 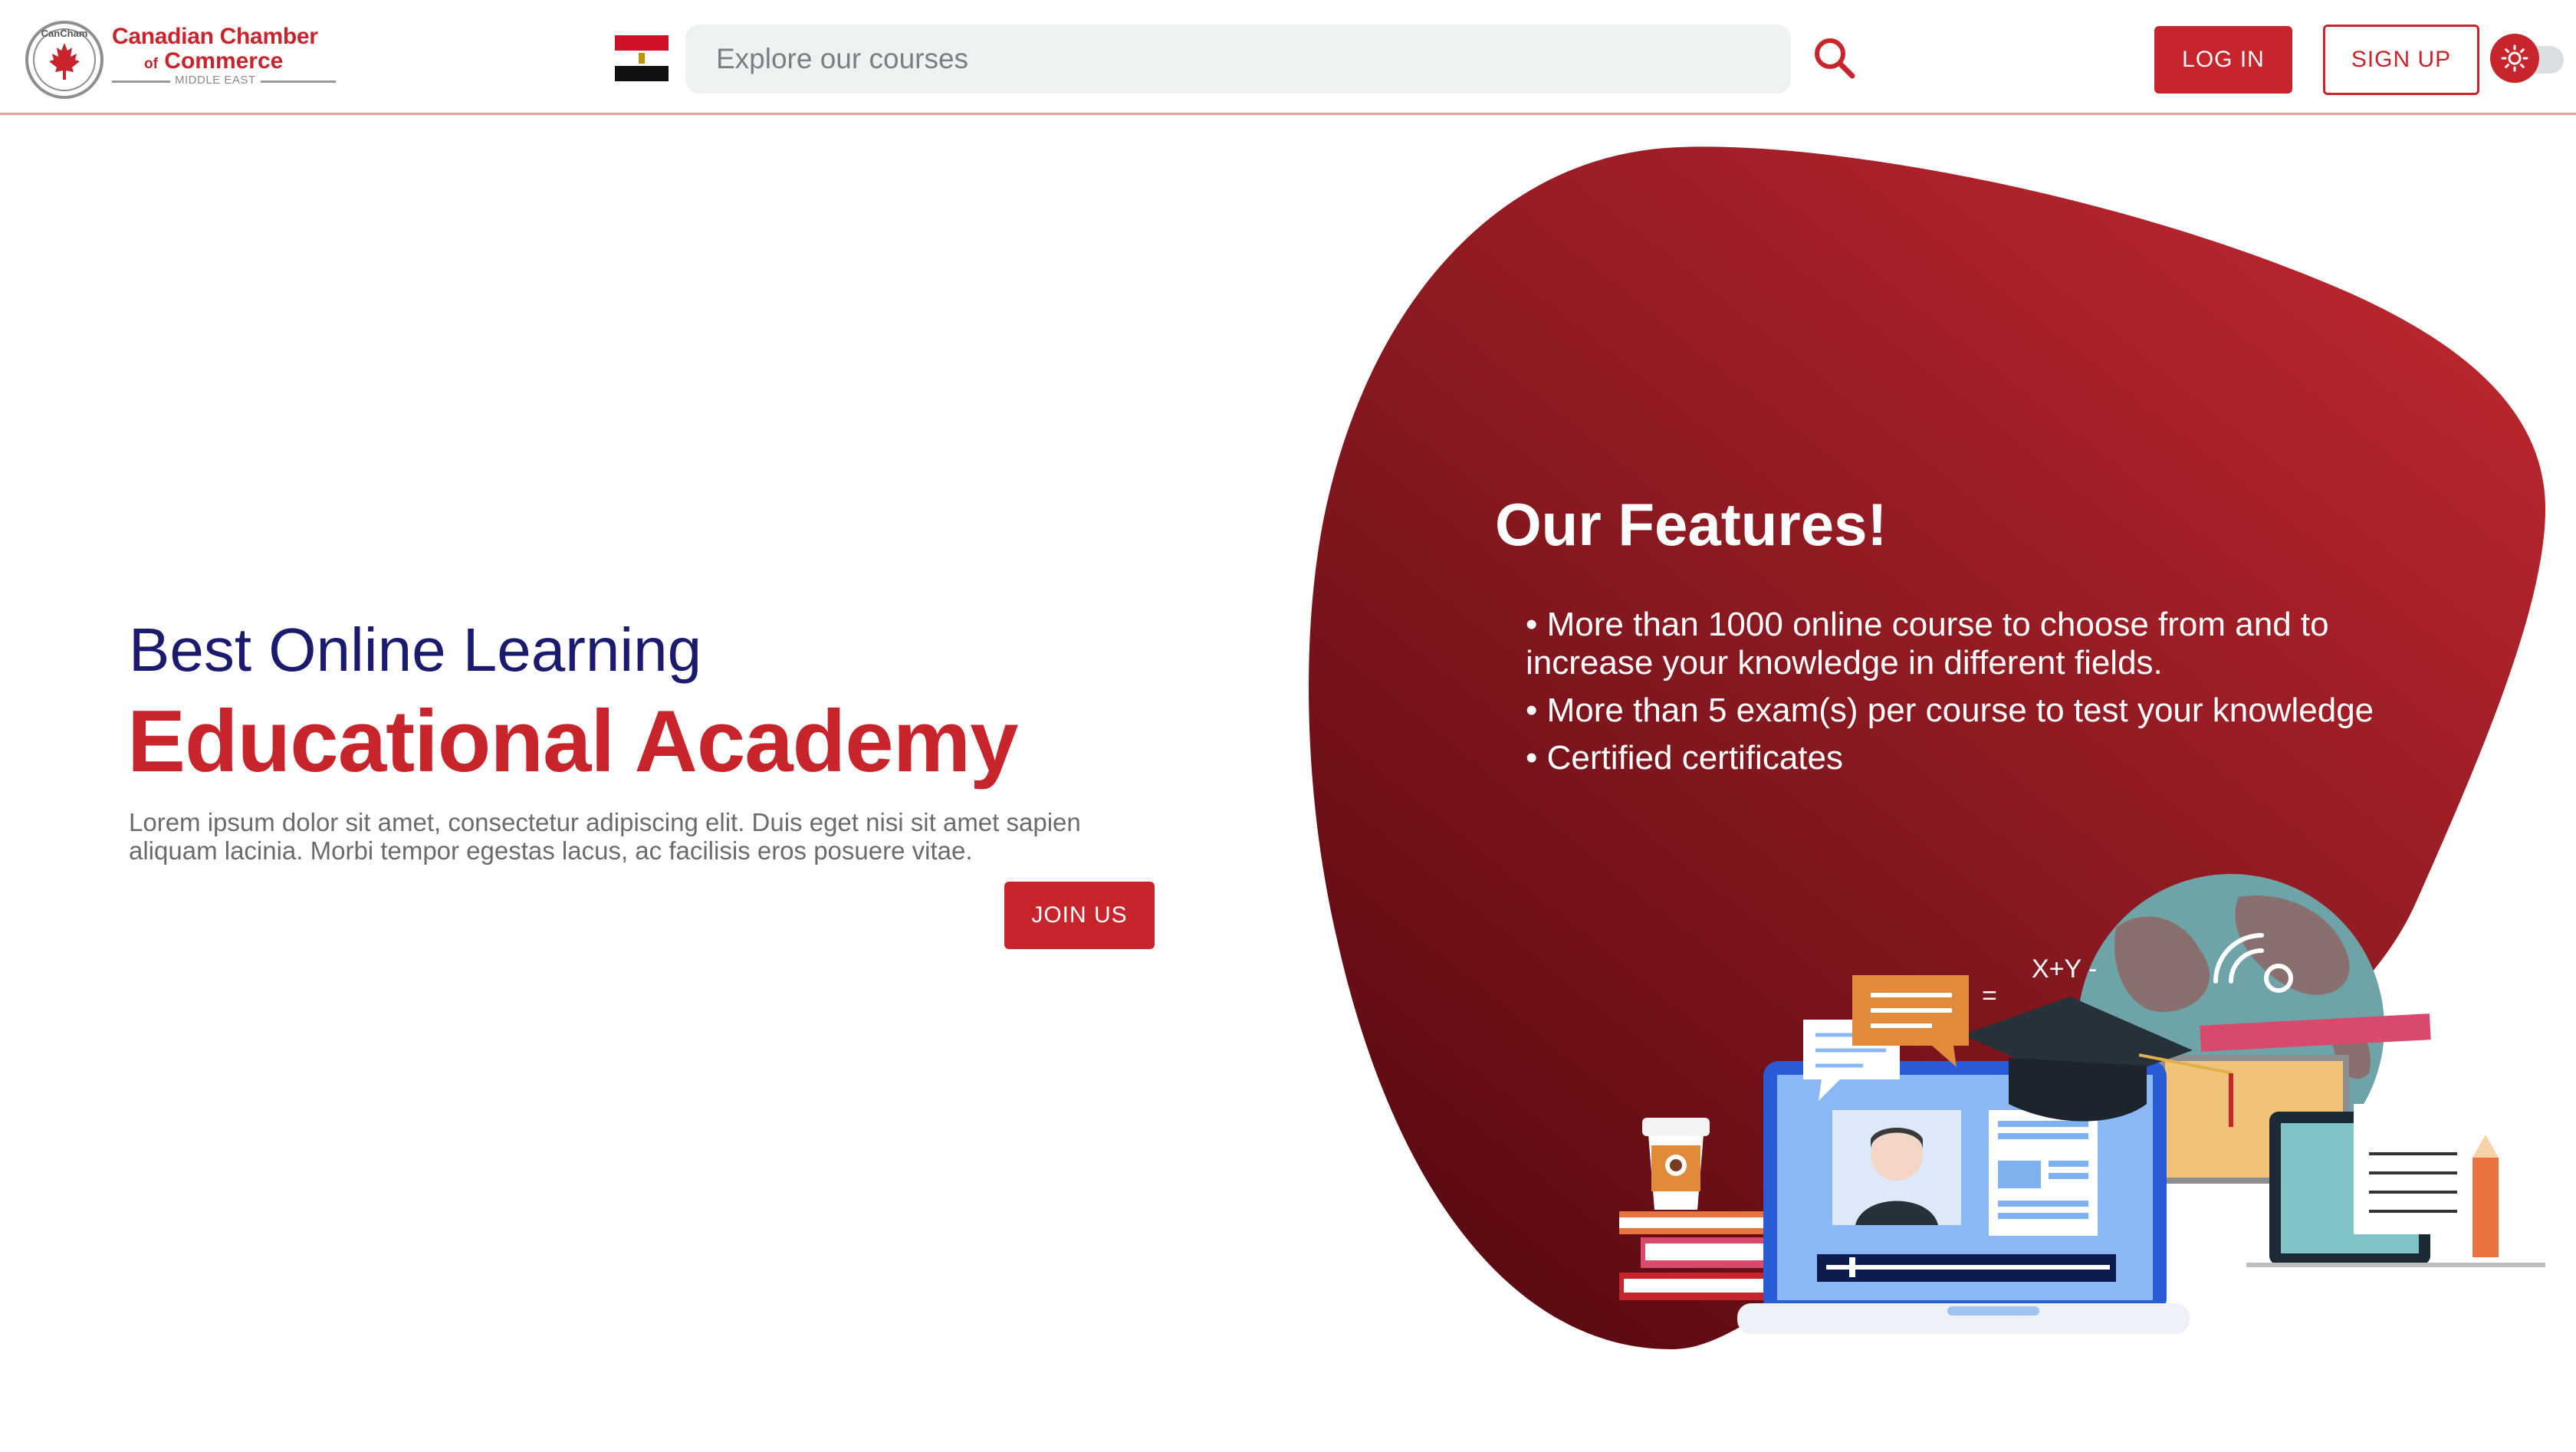 I want to click on question-text: ?, so click(x=2437, y=1080).